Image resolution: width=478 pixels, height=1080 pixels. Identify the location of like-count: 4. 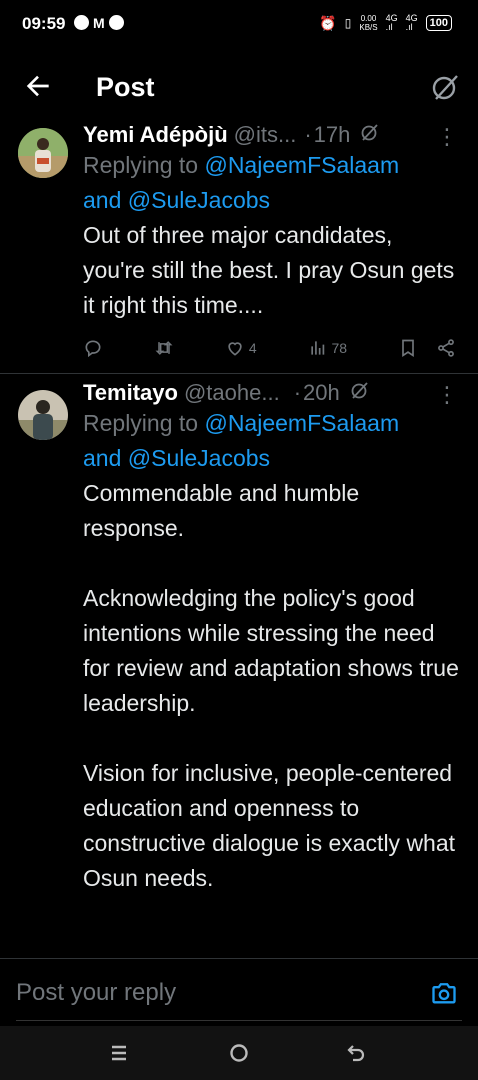
(252, 348).